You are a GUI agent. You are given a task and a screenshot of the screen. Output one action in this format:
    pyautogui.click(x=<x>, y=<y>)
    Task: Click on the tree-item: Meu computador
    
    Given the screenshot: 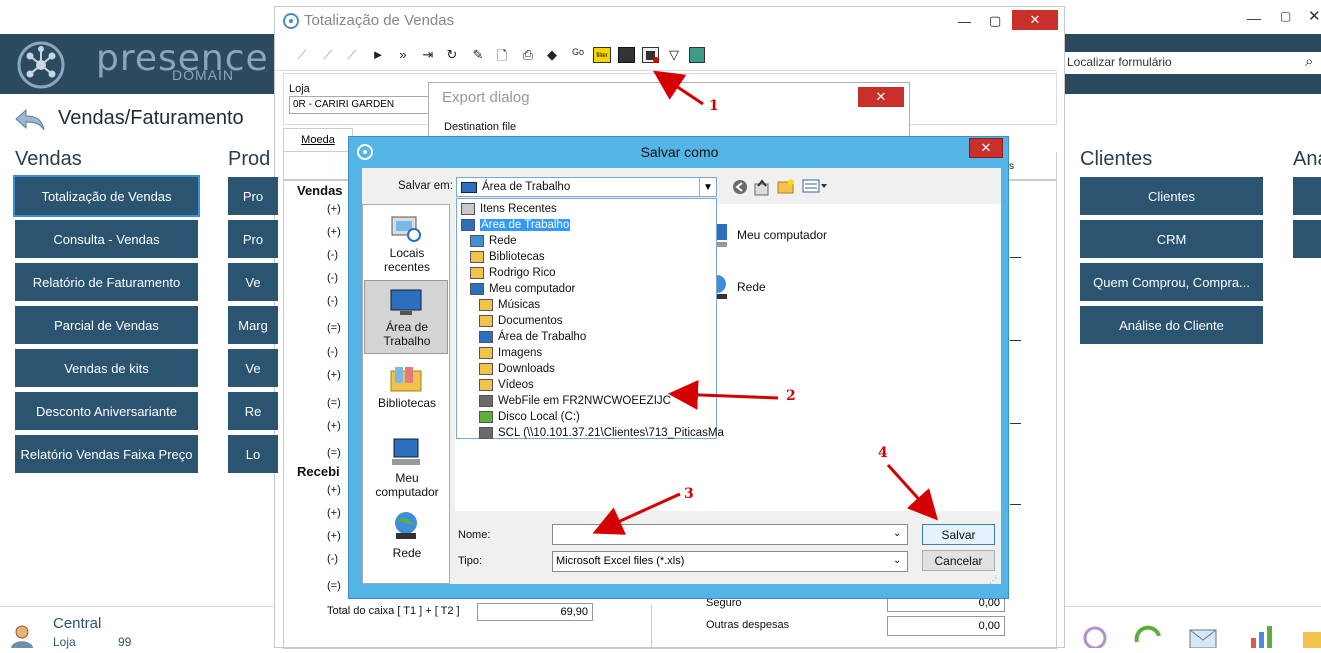 What is the action you would take?
    pyautogui.click(x=522, y=289)
    